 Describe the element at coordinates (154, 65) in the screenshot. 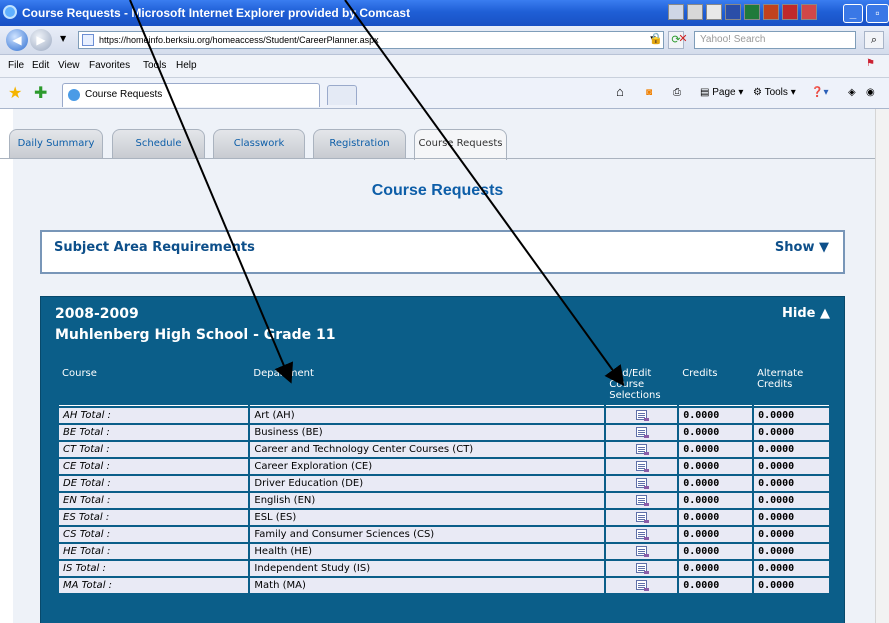

I see `menu-tools: Tools` at that location.